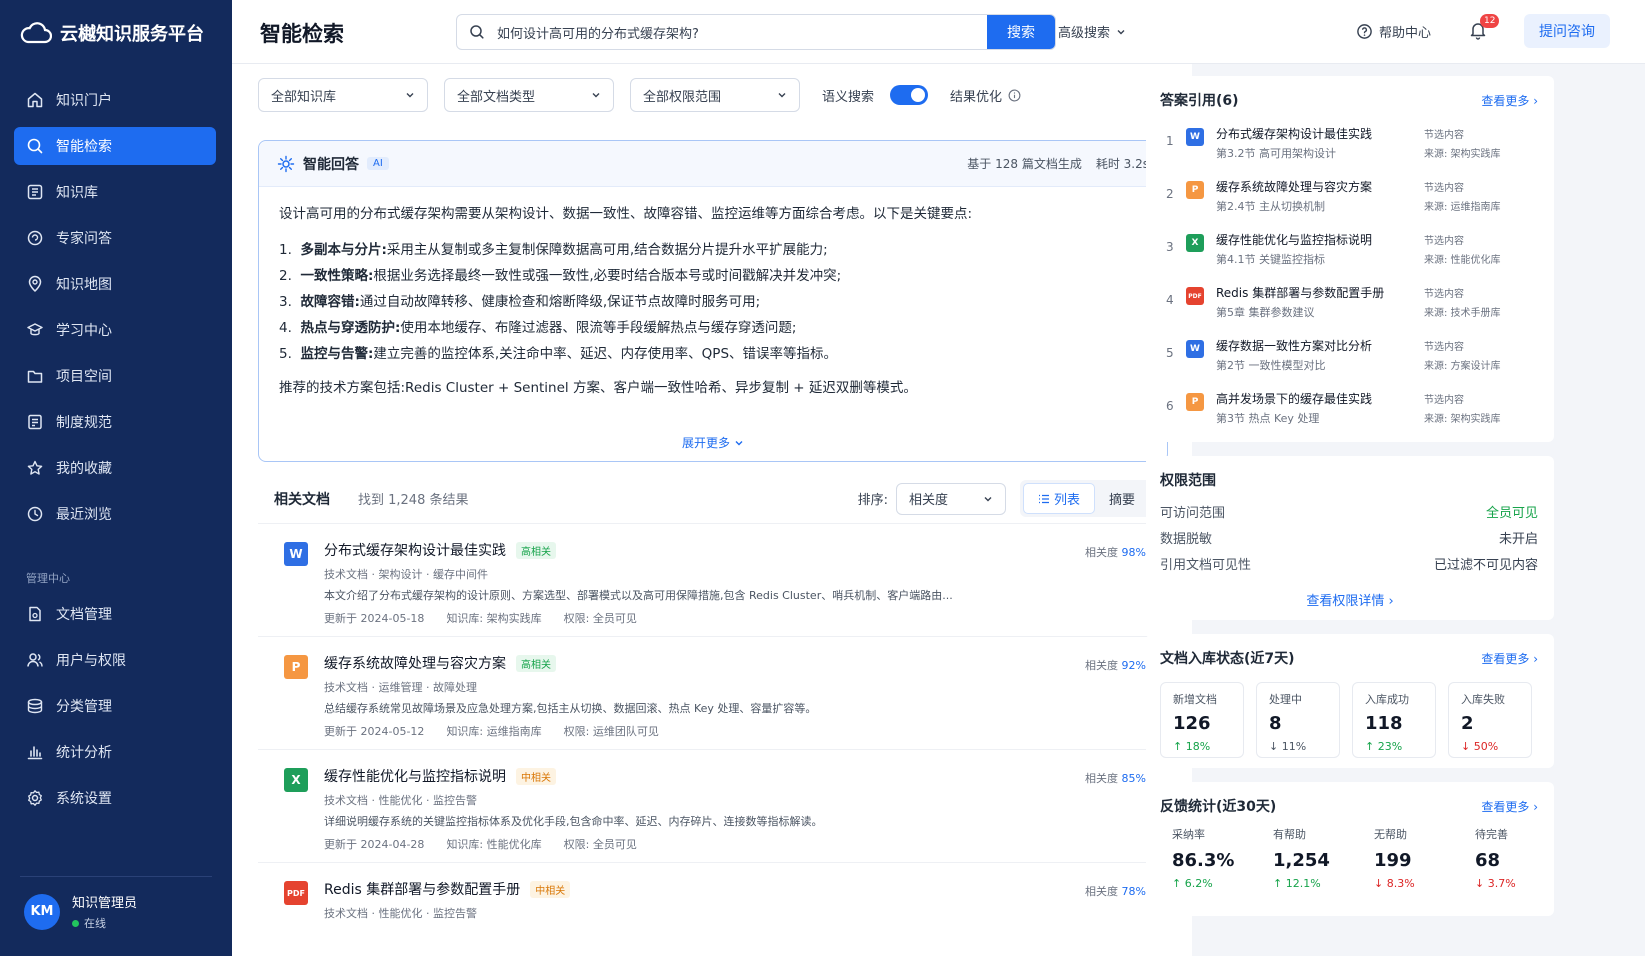  I want to click on expand-more-label: 展开更多, so click(705, 443).